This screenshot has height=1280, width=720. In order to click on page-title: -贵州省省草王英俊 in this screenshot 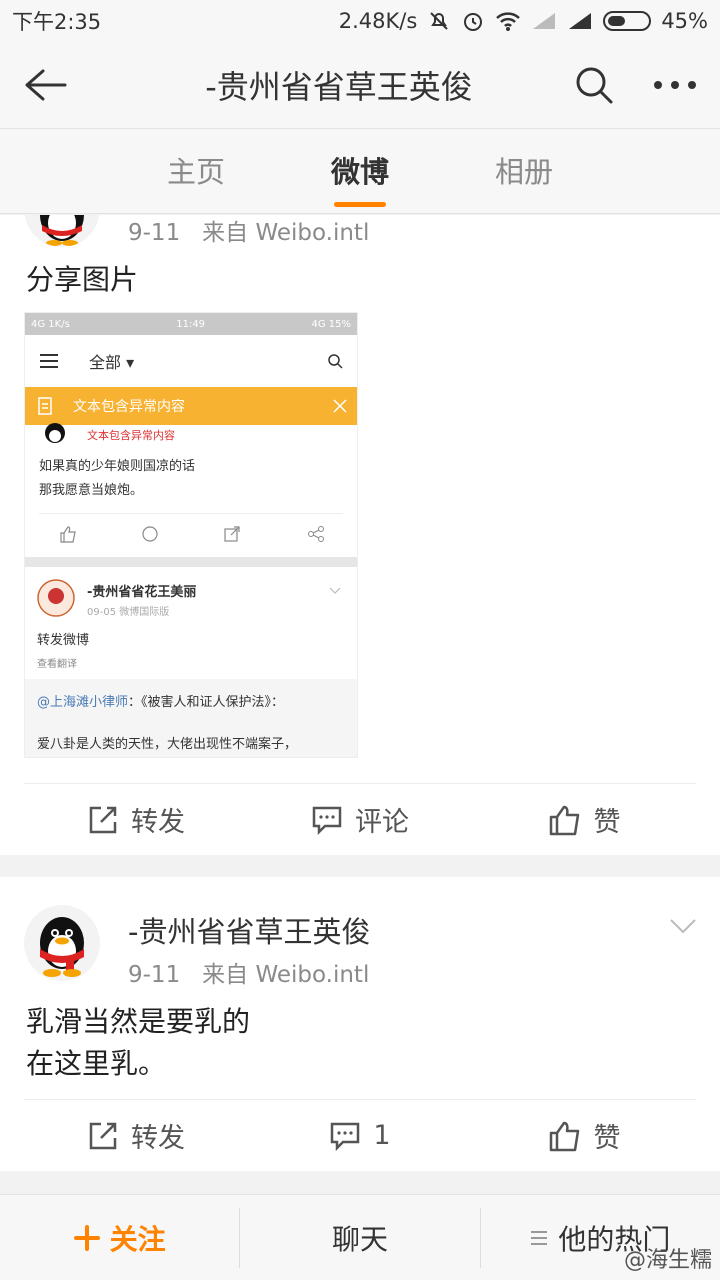, I will do `click(339, 87)`.